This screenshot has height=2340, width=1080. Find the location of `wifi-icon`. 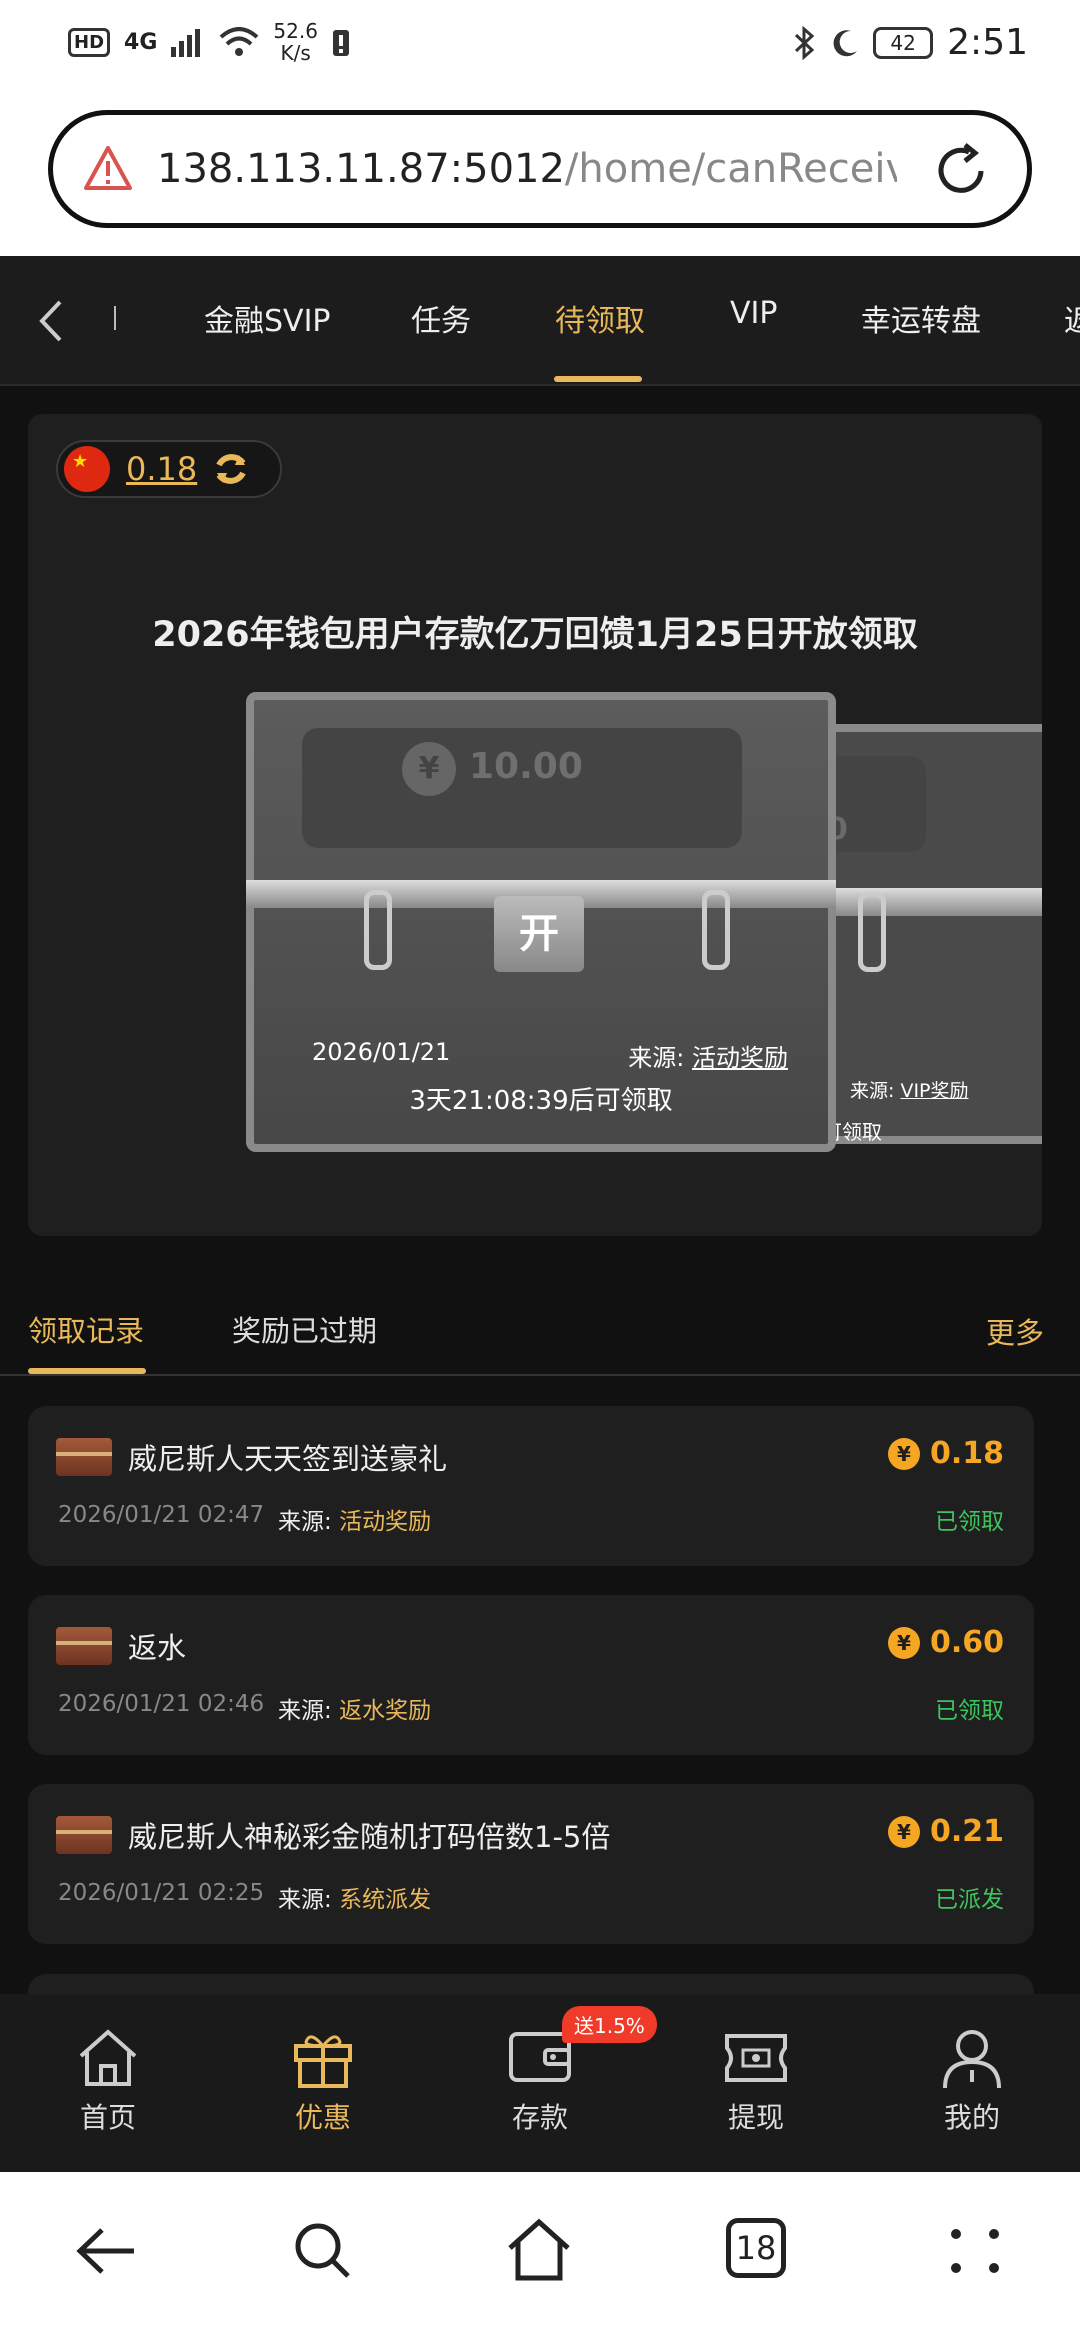

wifi-icon is located at coordinates (239, 41).